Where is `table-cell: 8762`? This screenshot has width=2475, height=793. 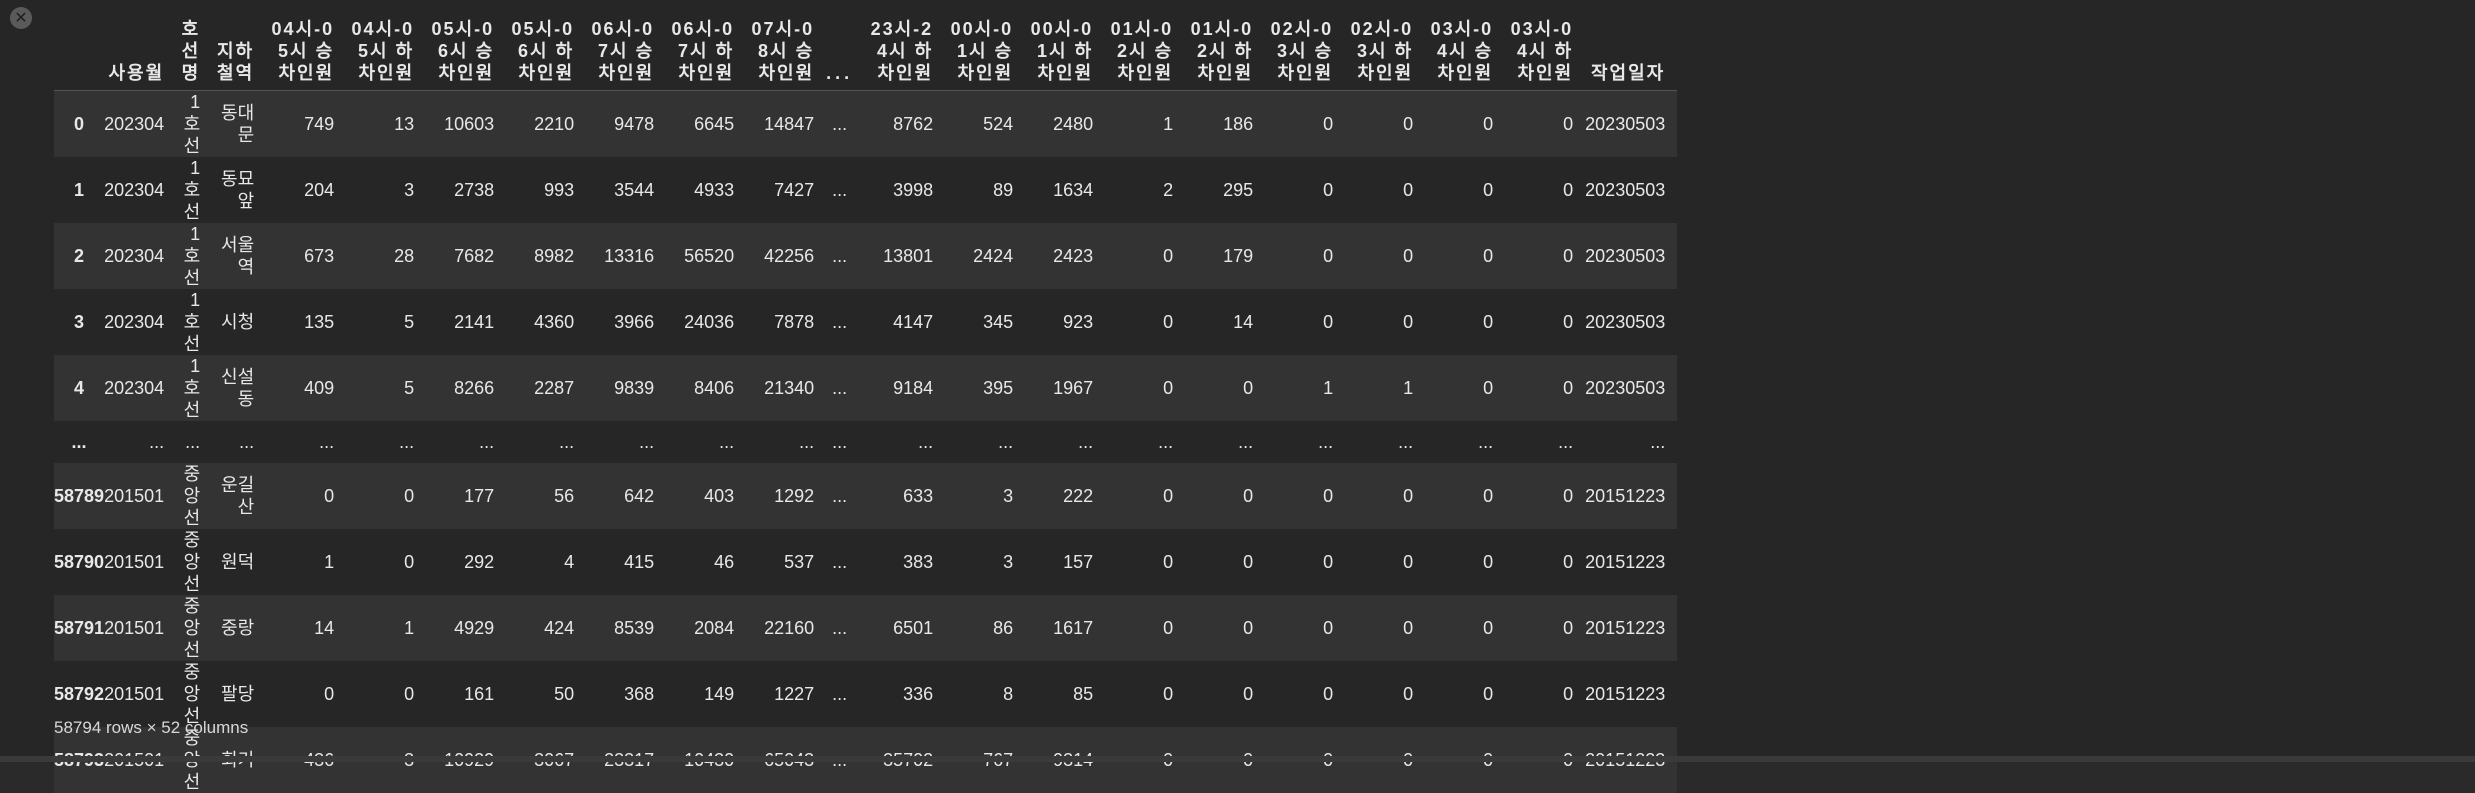 table-cell: 8762 is located at coordinates (913, 123).